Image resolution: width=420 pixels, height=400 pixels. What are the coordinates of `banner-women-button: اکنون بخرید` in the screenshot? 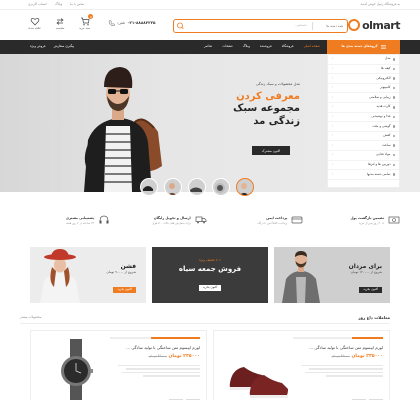 It's located at (124, 290).